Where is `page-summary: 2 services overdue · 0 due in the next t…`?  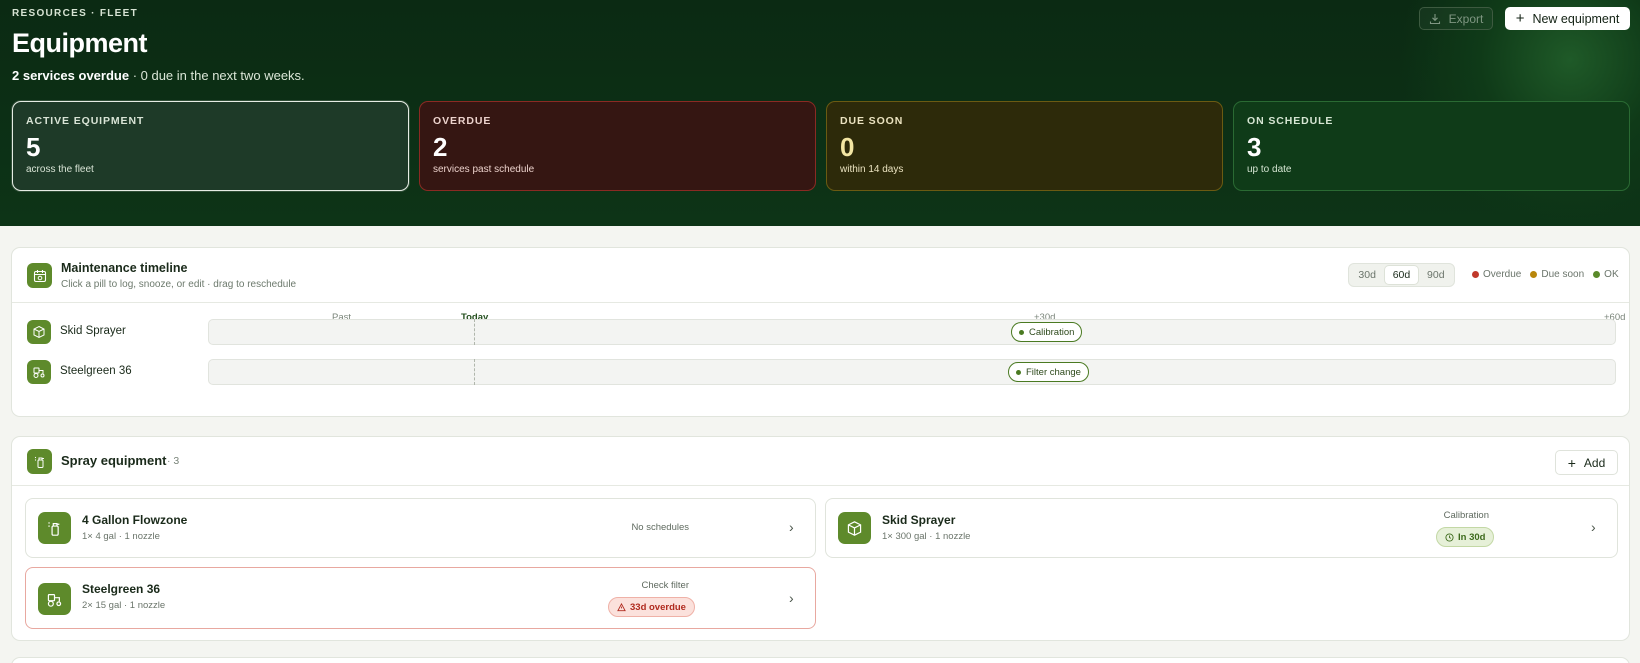 page-summary: 2 services overdue · 0 due in the next t… is located at coordinates (158, 75).